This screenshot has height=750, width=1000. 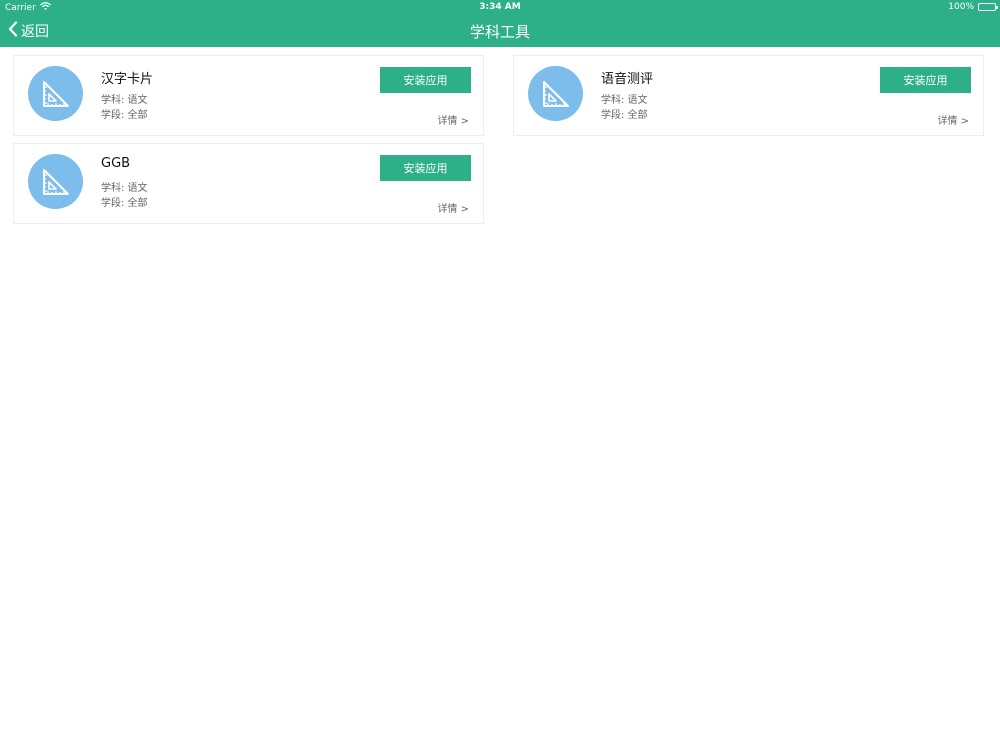 I want to click on header: Carrier 3:34 AM 100% 返回 学科工具, so click(x=500, y=23).